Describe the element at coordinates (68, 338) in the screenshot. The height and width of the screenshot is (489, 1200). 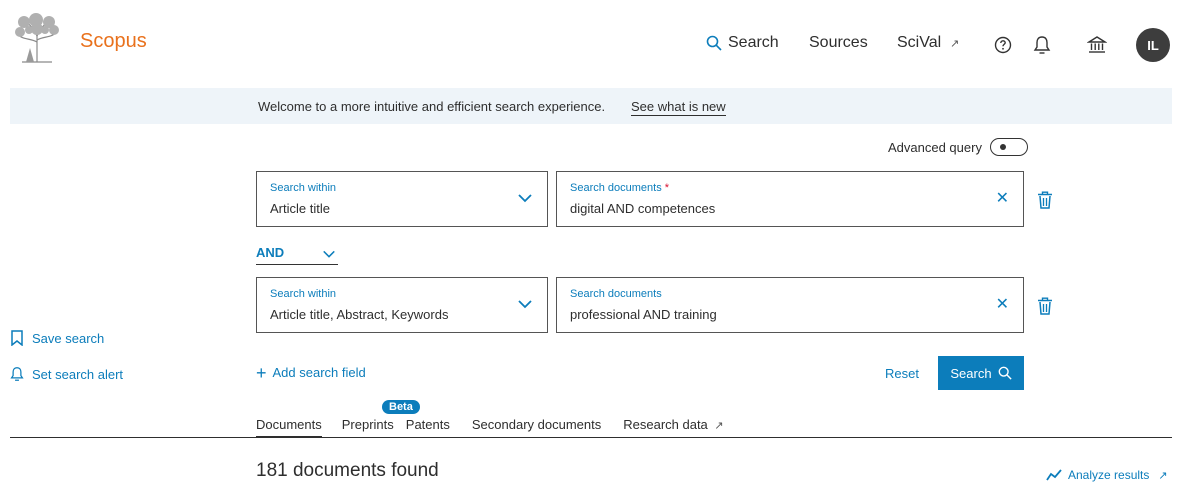
I see `save-search-label: Save search` at that location.